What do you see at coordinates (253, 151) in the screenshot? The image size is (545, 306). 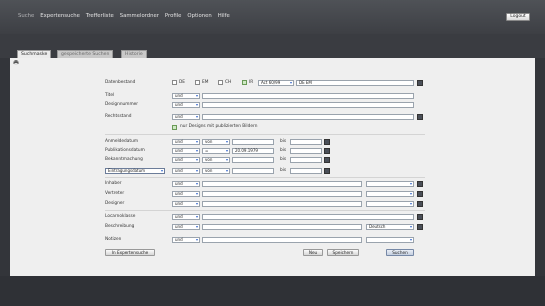 I see `publikationsdatum-from-input: 20.09.1979` at bounding box center [253, 151].